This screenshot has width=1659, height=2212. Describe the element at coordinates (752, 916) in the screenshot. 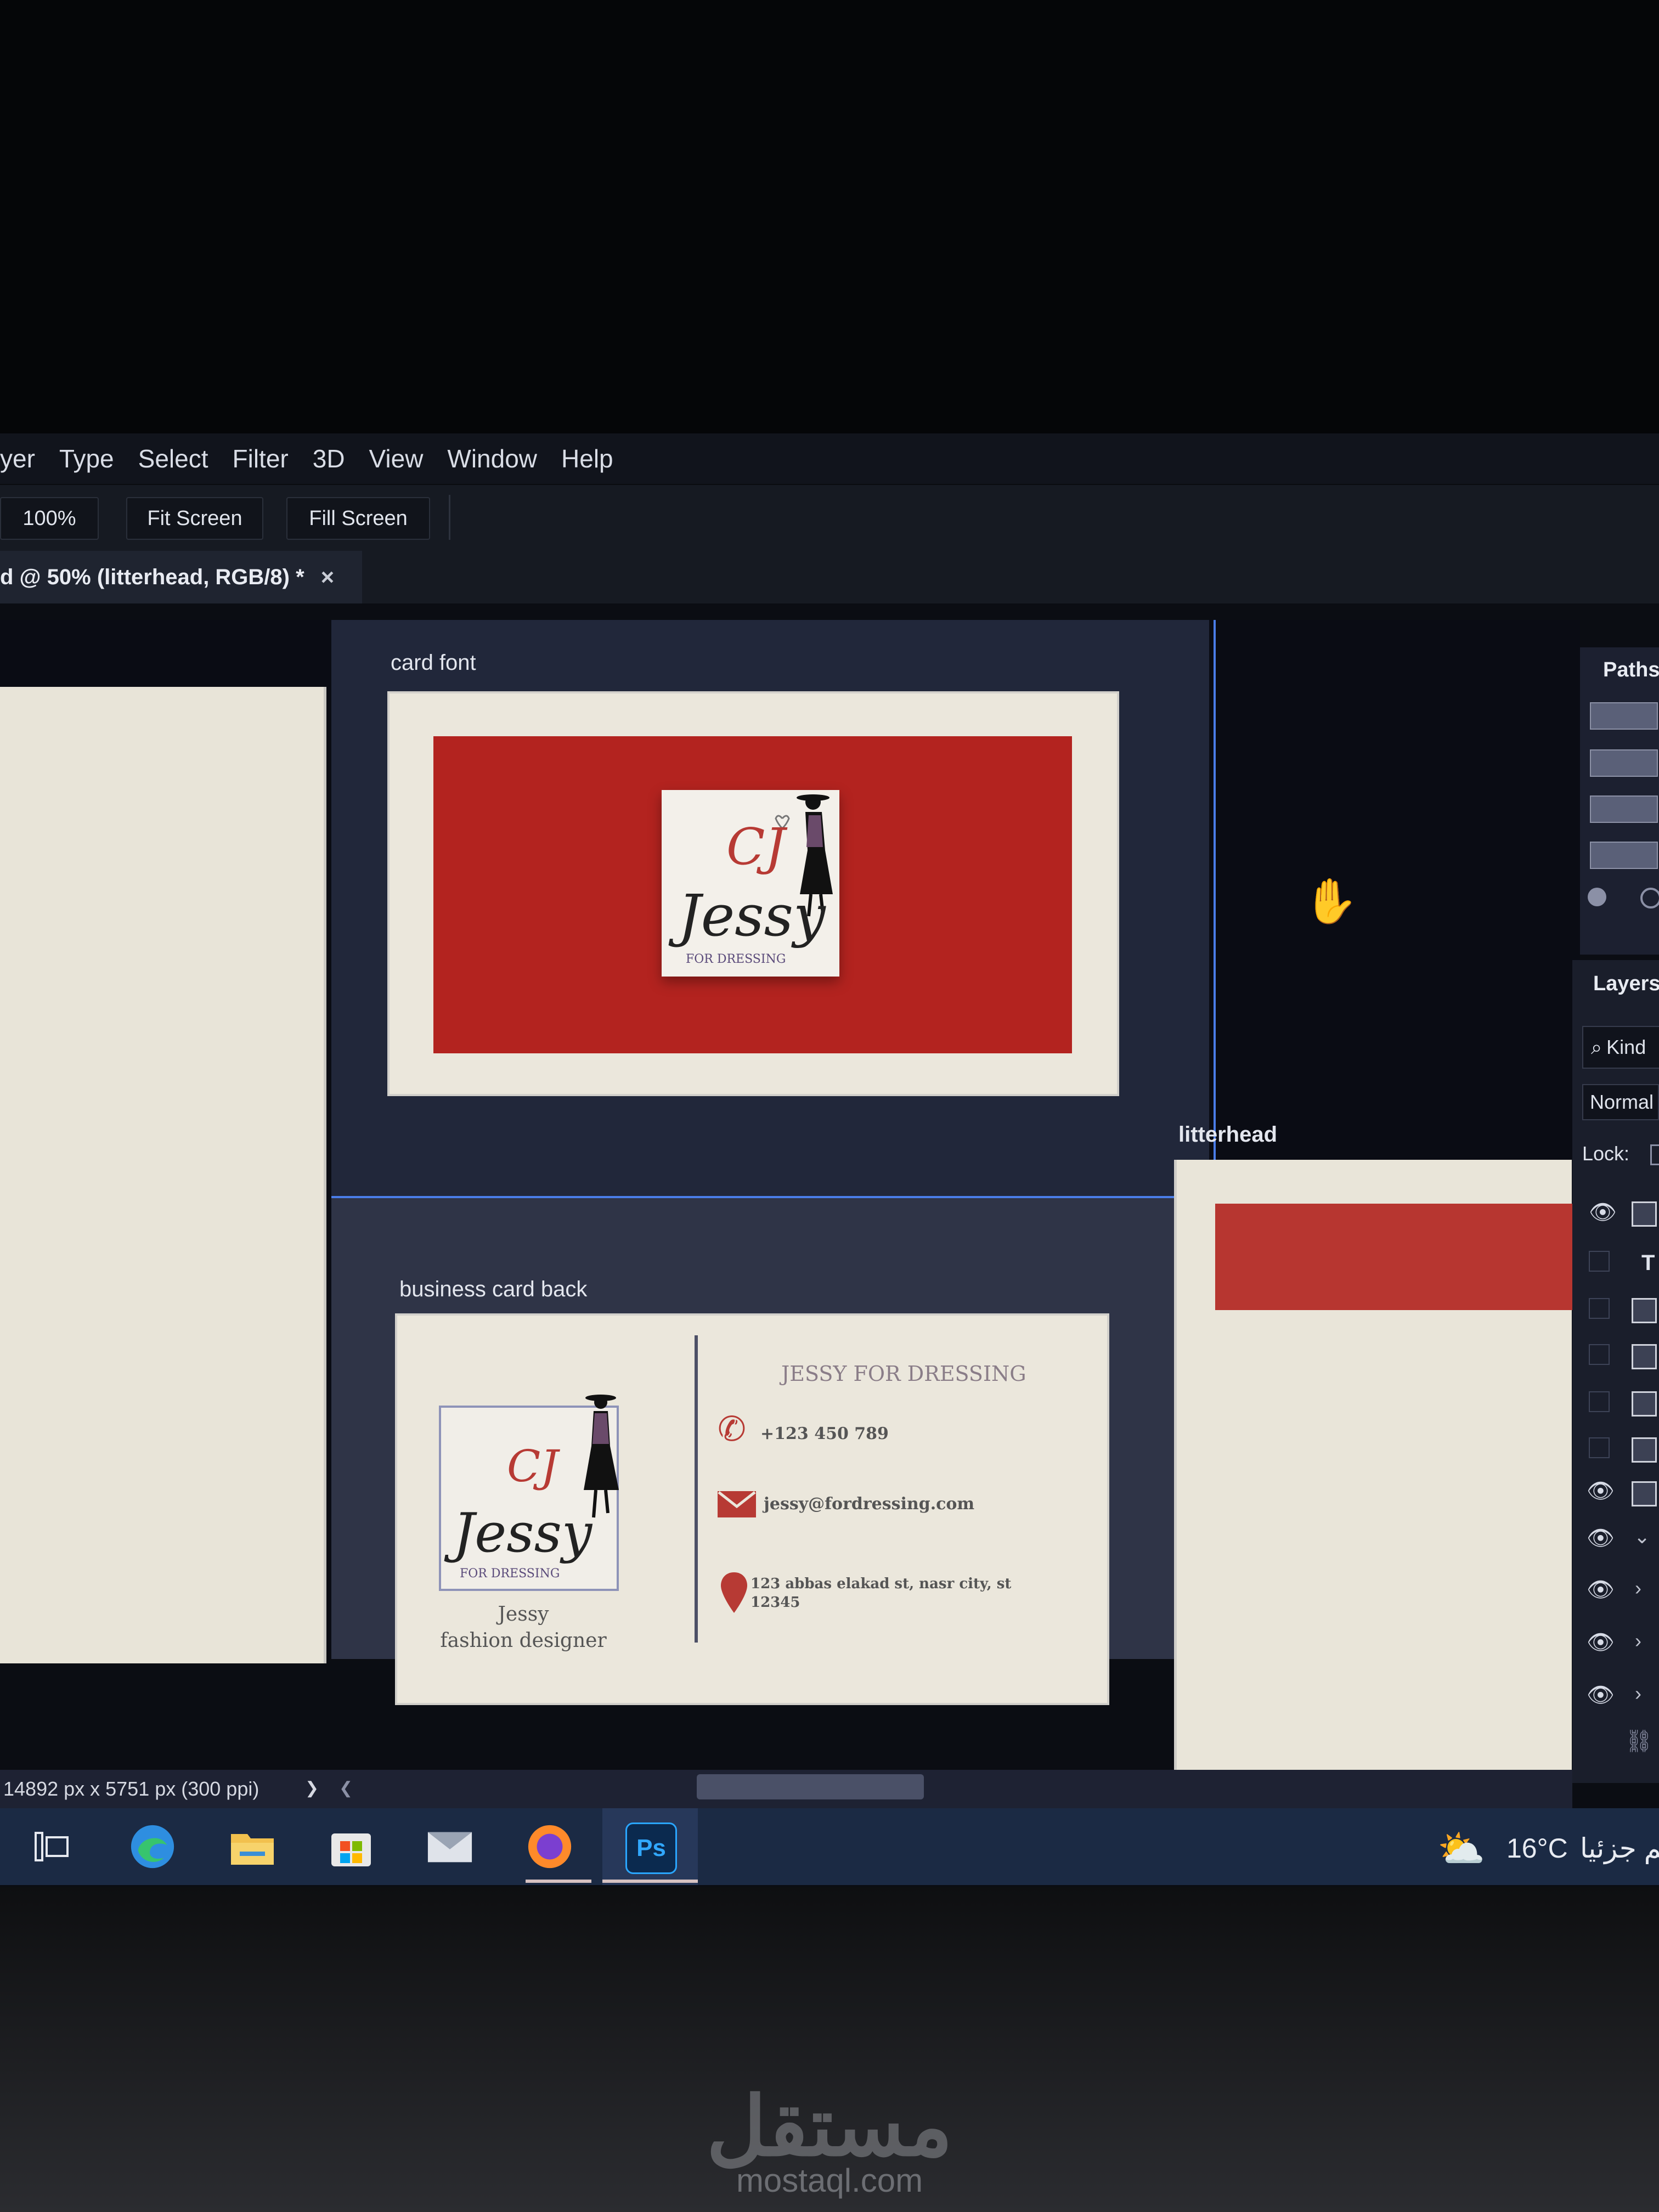

I see `card-front-logo-name: Jessy` at that location.